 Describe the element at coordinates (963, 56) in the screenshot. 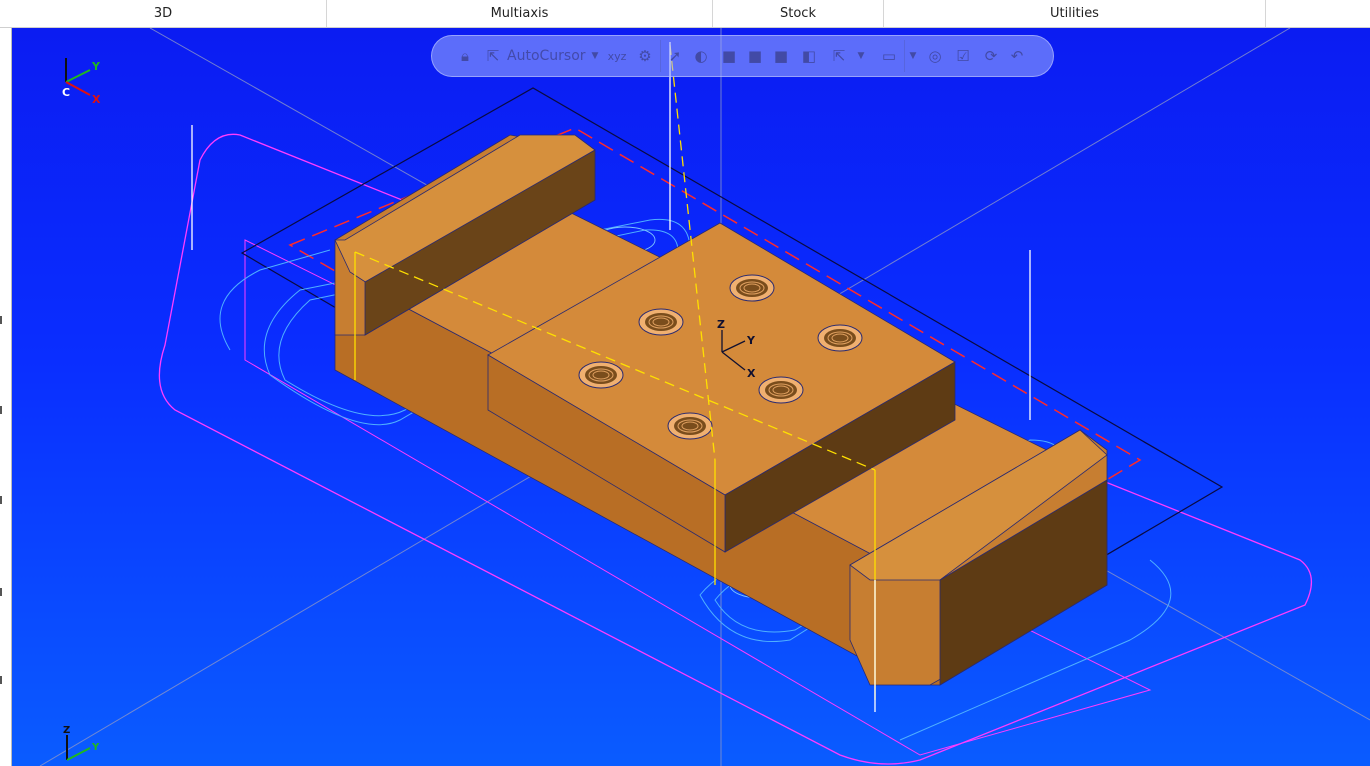

I see `select-check-icon: ☑` at that location.